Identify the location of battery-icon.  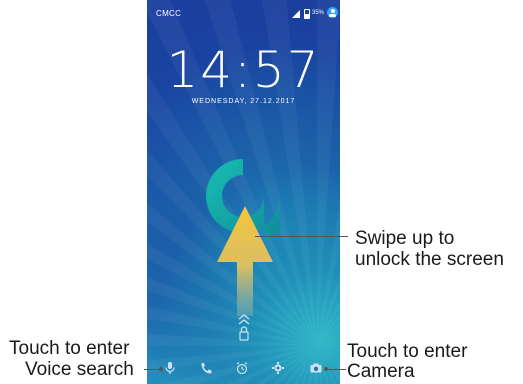
(307, 14).